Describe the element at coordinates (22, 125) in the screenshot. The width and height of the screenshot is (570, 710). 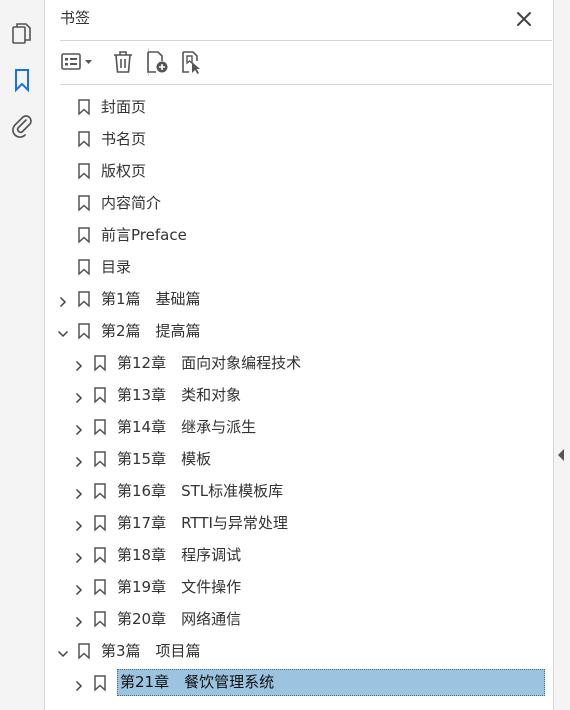
I see `attachment-icon` at that location.